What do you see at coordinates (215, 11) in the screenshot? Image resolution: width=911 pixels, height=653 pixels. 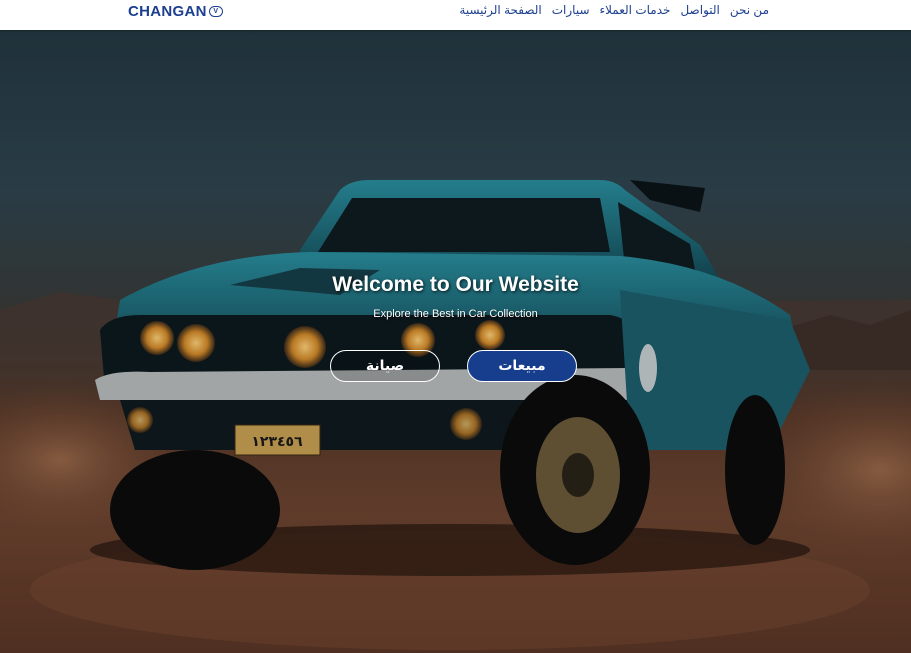 I see `brand-badge-icon: V` at bounding box center [215, 11].